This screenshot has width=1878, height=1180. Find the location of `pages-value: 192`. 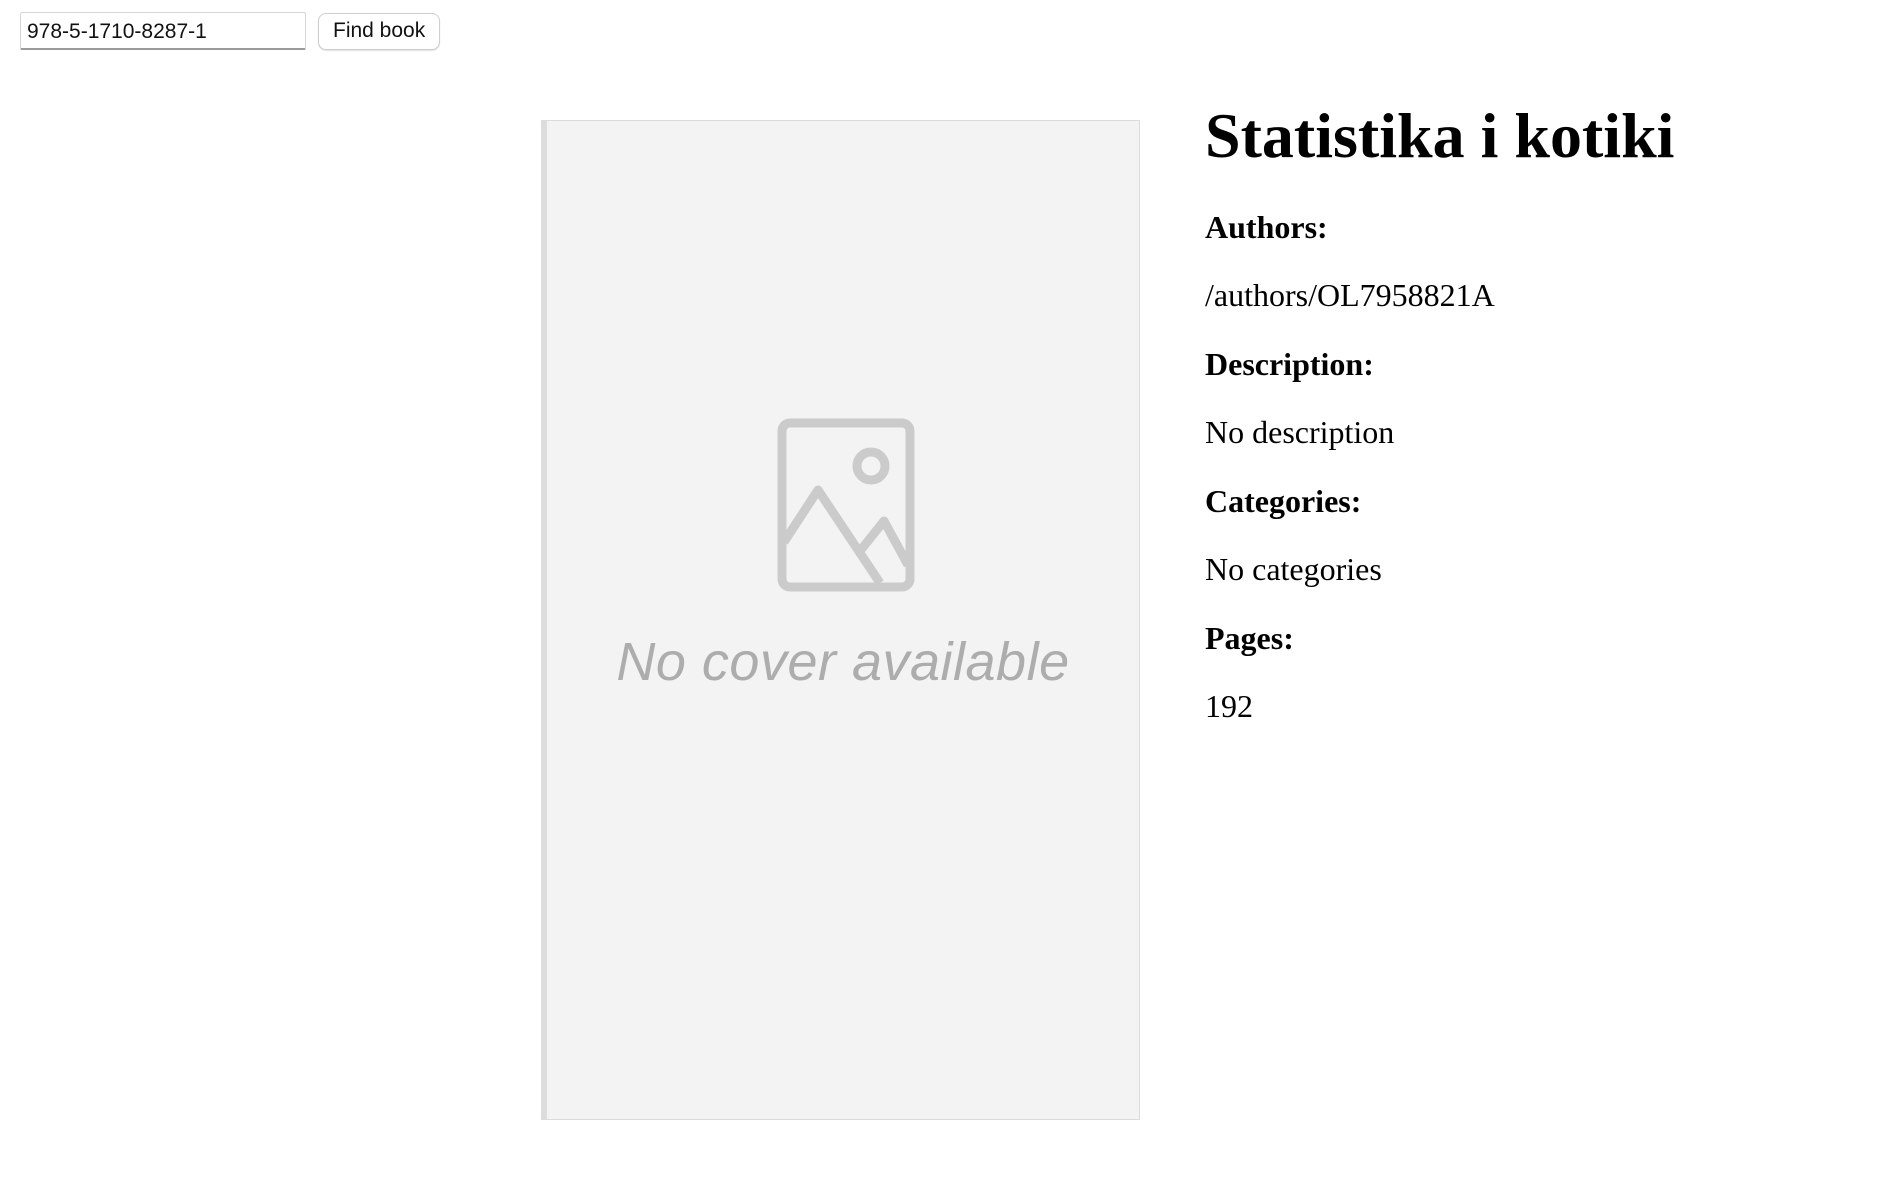

pages-value: 192 is located at coordinates (1229, 706).